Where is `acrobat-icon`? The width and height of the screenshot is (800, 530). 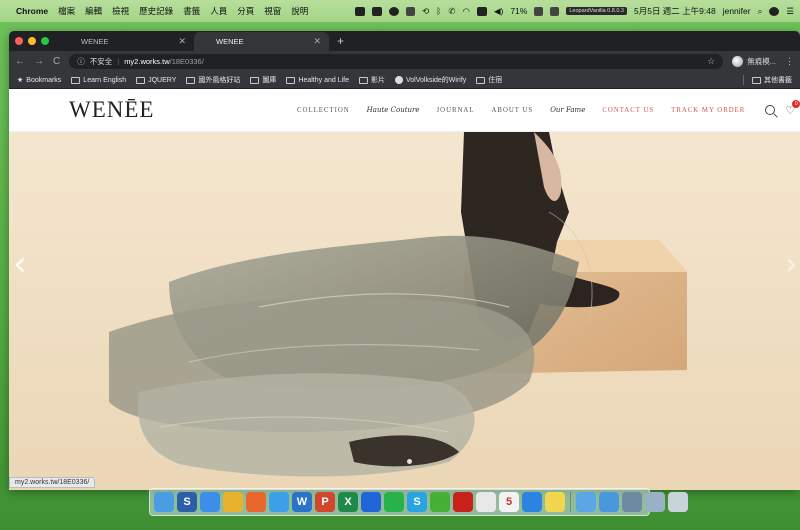 acrobat-icon is located at coordinates (463, 502).